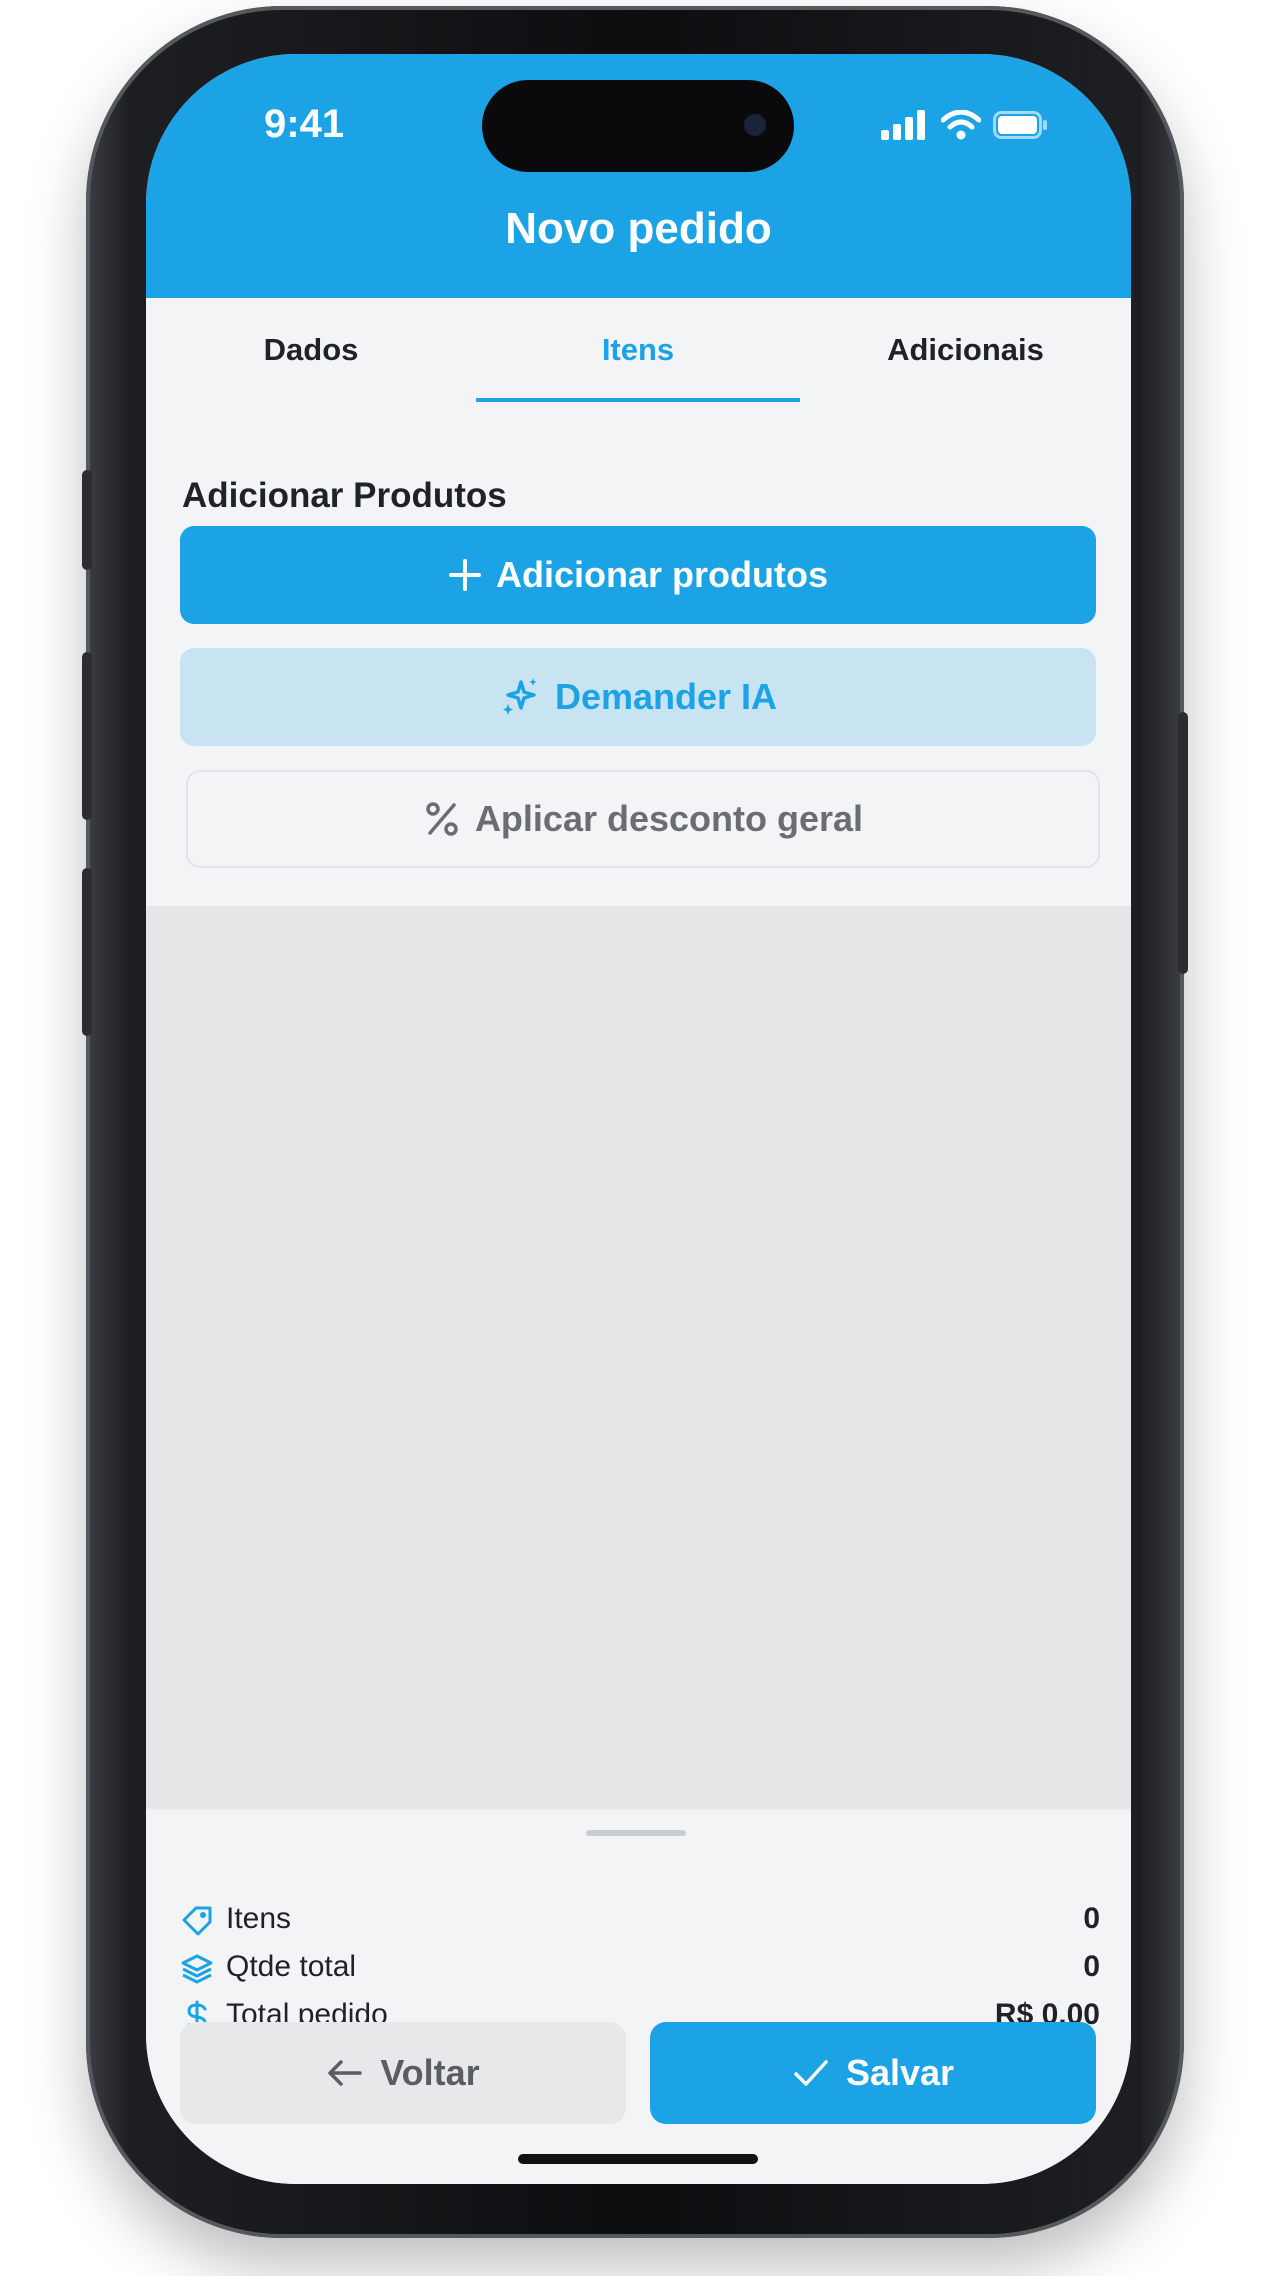 The width and height of the screenshot is (1280, 2276). I want to click on summary-row-items: Itens 0, so click(640, 1922).